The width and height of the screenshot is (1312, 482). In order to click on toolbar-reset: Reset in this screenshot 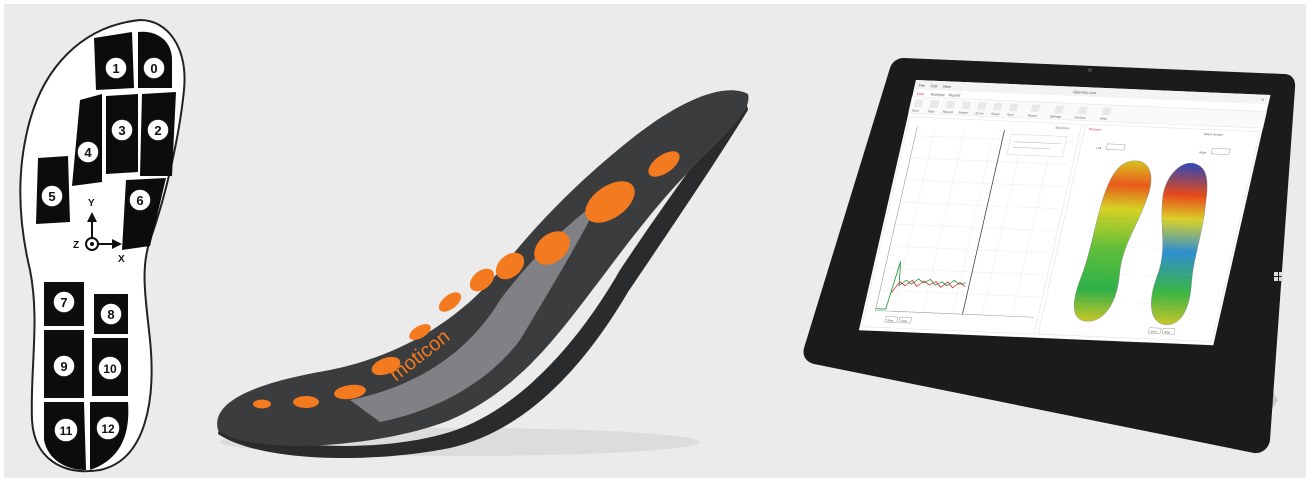, I will do `click(995, 114)`.